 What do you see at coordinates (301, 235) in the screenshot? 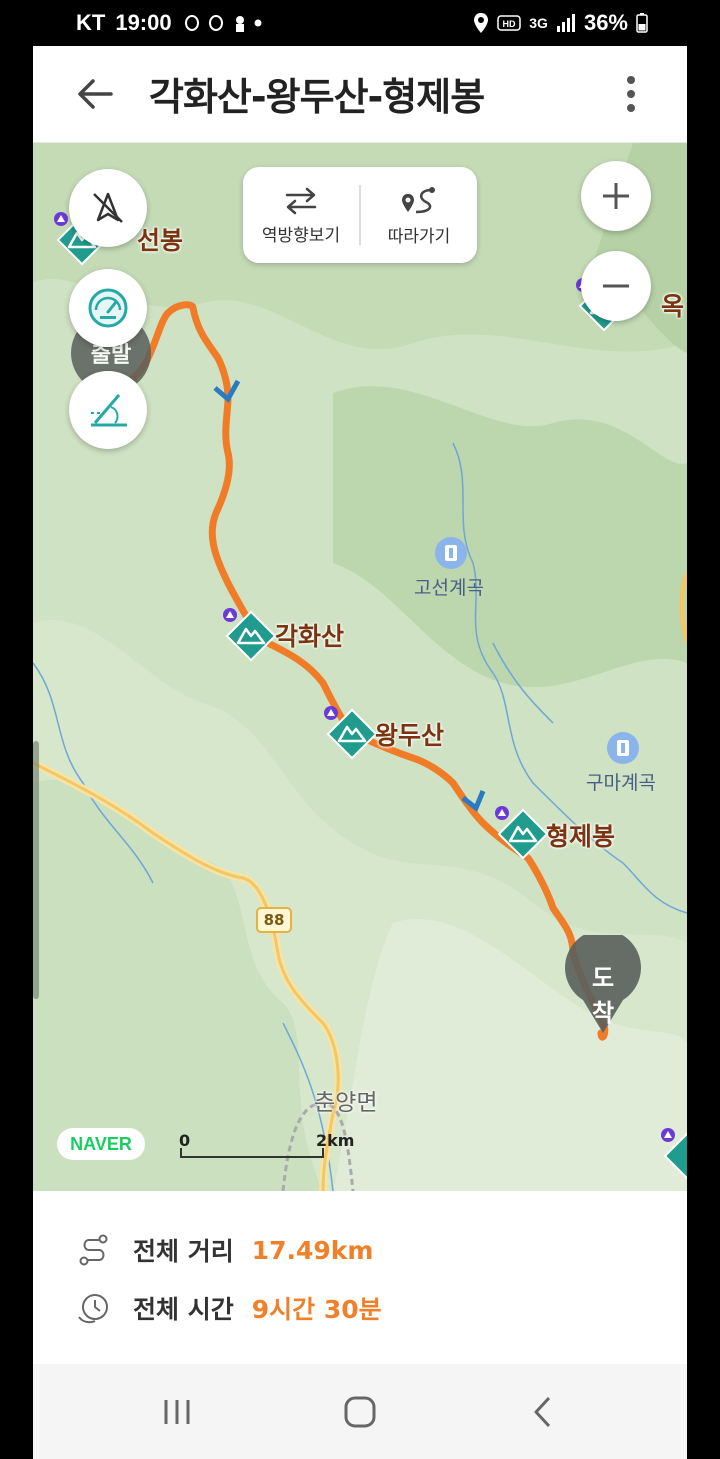
I see `reverse-label: 역방향보기` at bounding box center [301, 235].